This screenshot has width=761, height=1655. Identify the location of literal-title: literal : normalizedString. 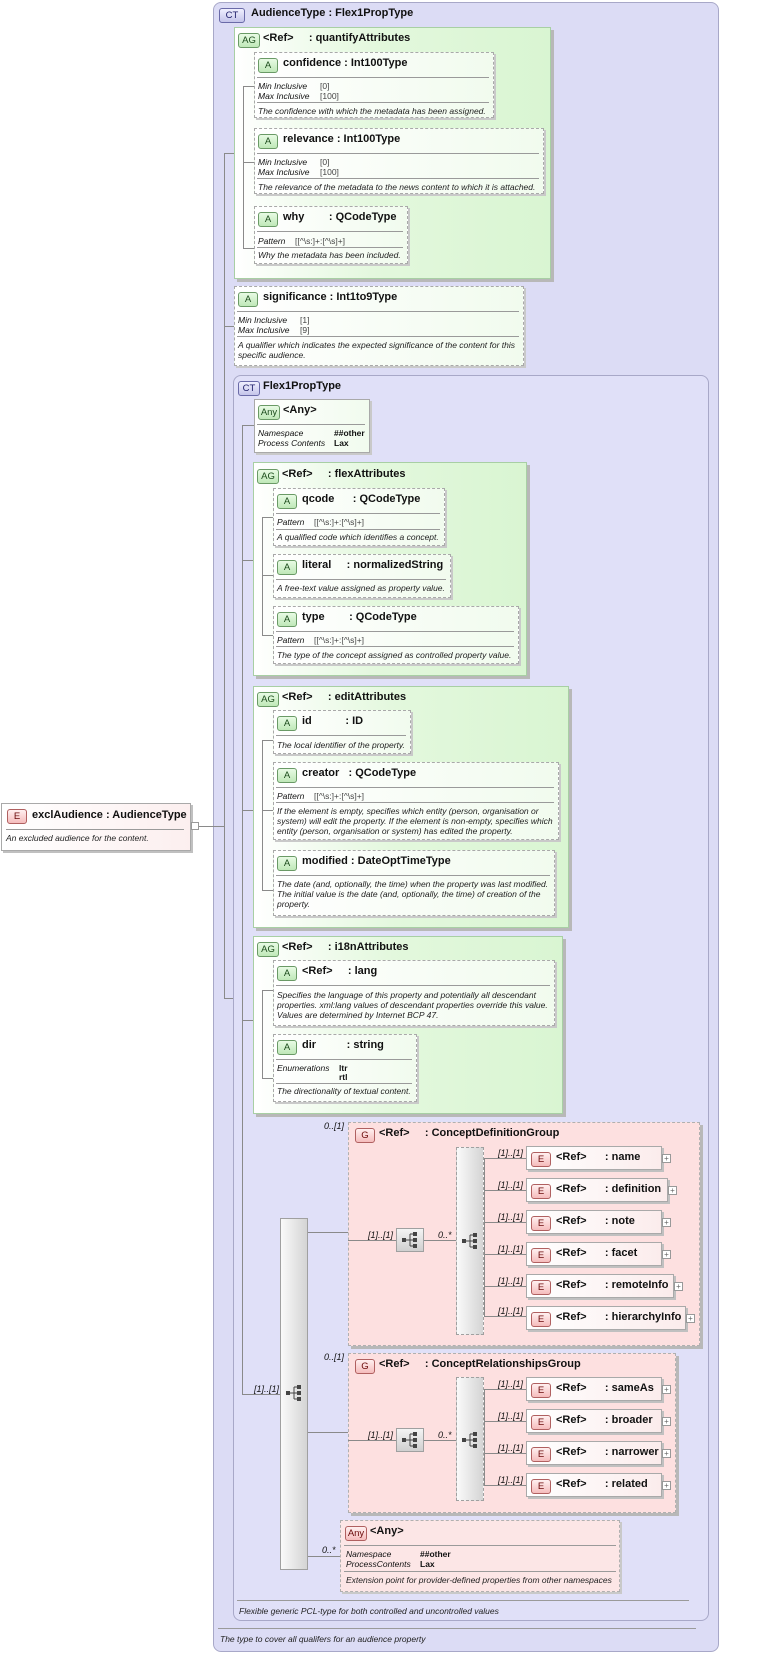
(373, 565).